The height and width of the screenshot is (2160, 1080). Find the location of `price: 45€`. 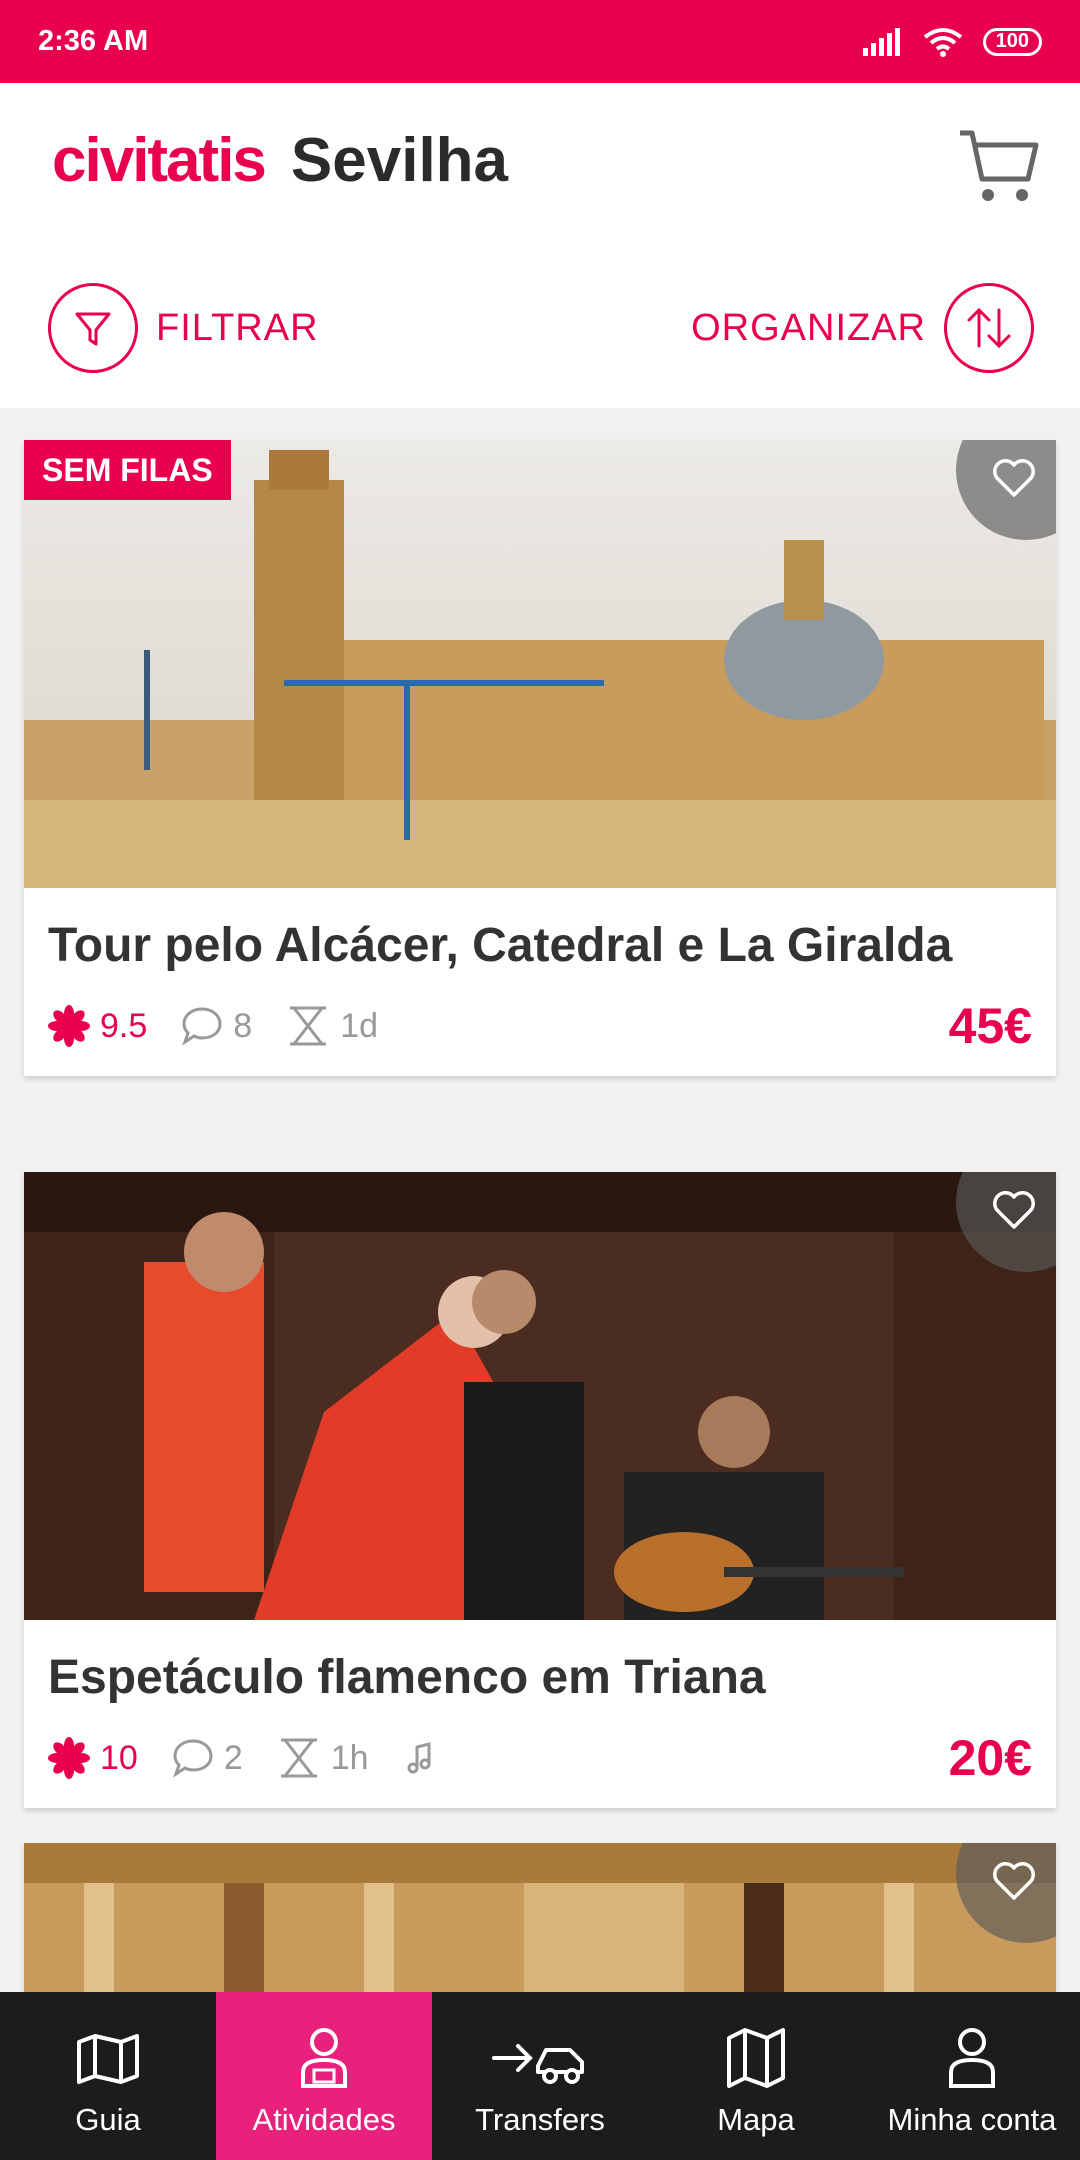

price: 45€ is located at coordinates (990, 1026).